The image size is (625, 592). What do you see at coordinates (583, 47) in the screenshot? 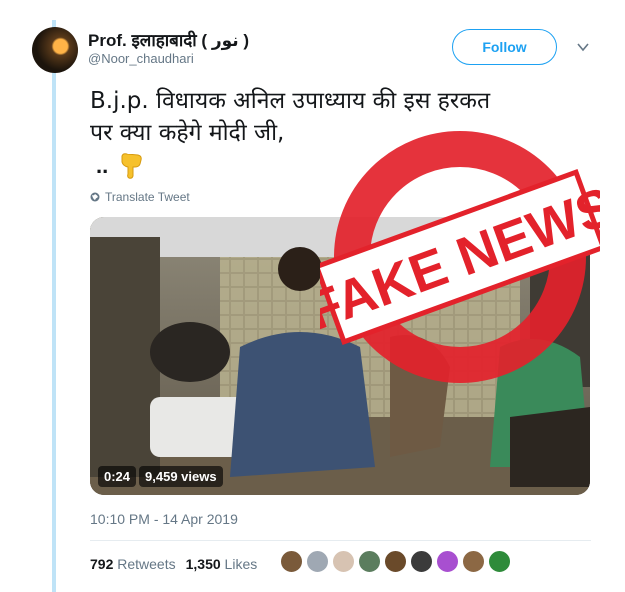
I see `chevron-down-icon` at bounding box center [583, 47].